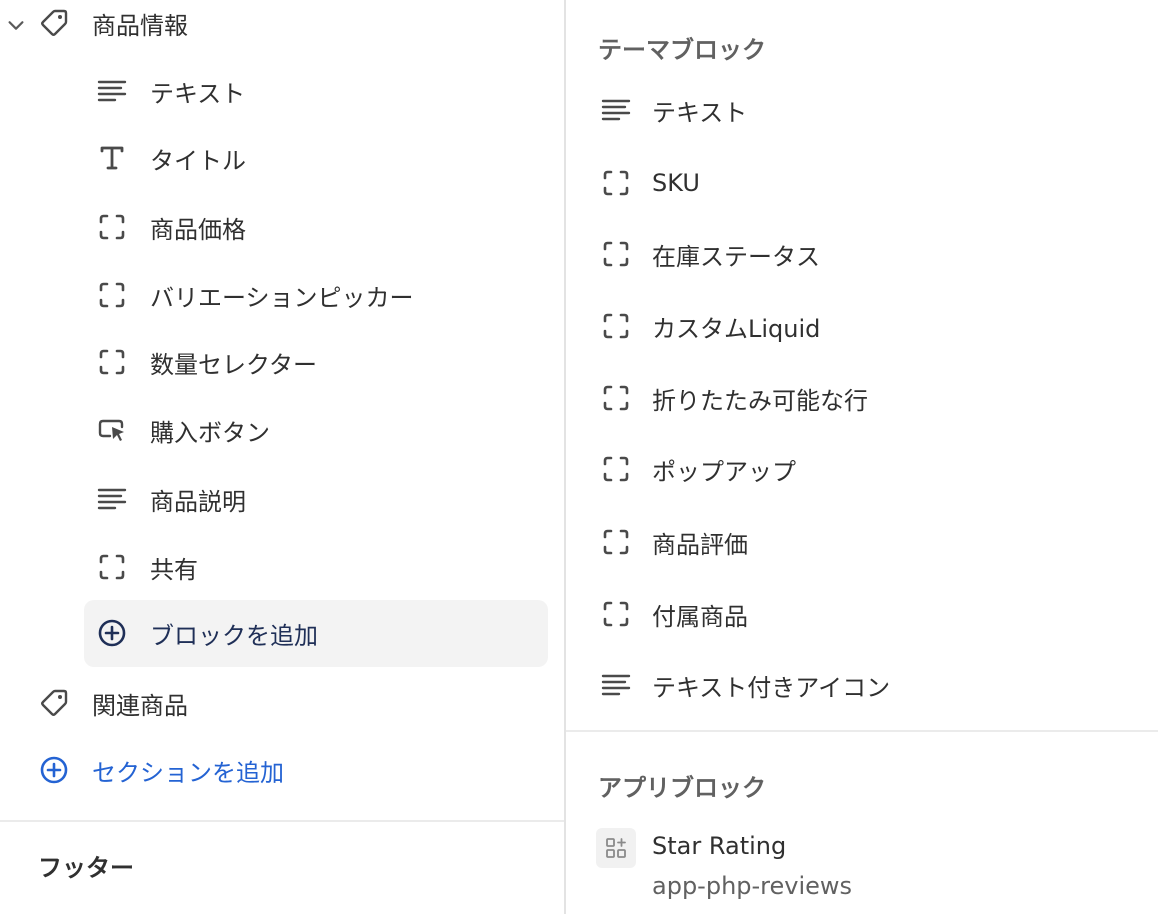 The width and height of the screenshot is (1158, 914). Describe the element at coordinates (736, 256) in the screenshot. I see `theme-block-label: 在庫ステータス` at that location.